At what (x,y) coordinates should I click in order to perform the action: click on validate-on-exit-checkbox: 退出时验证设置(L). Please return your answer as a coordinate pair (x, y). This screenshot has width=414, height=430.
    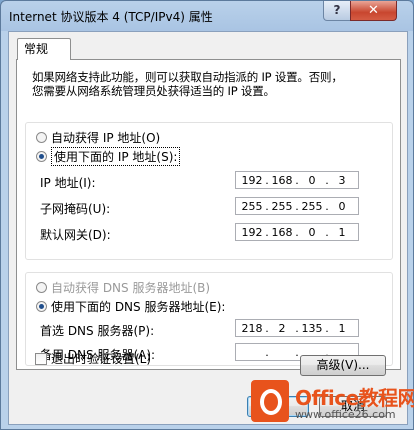
    Looking at the image, I should click on (93, 358).